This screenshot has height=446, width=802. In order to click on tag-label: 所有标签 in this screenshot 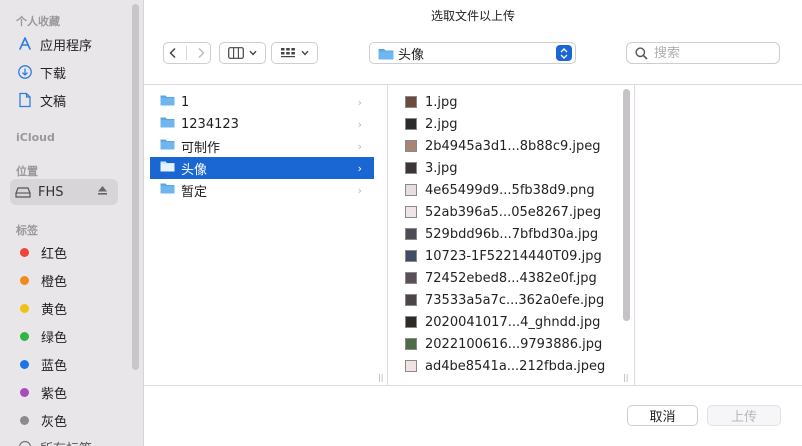, I will do `click(66, 442)`.